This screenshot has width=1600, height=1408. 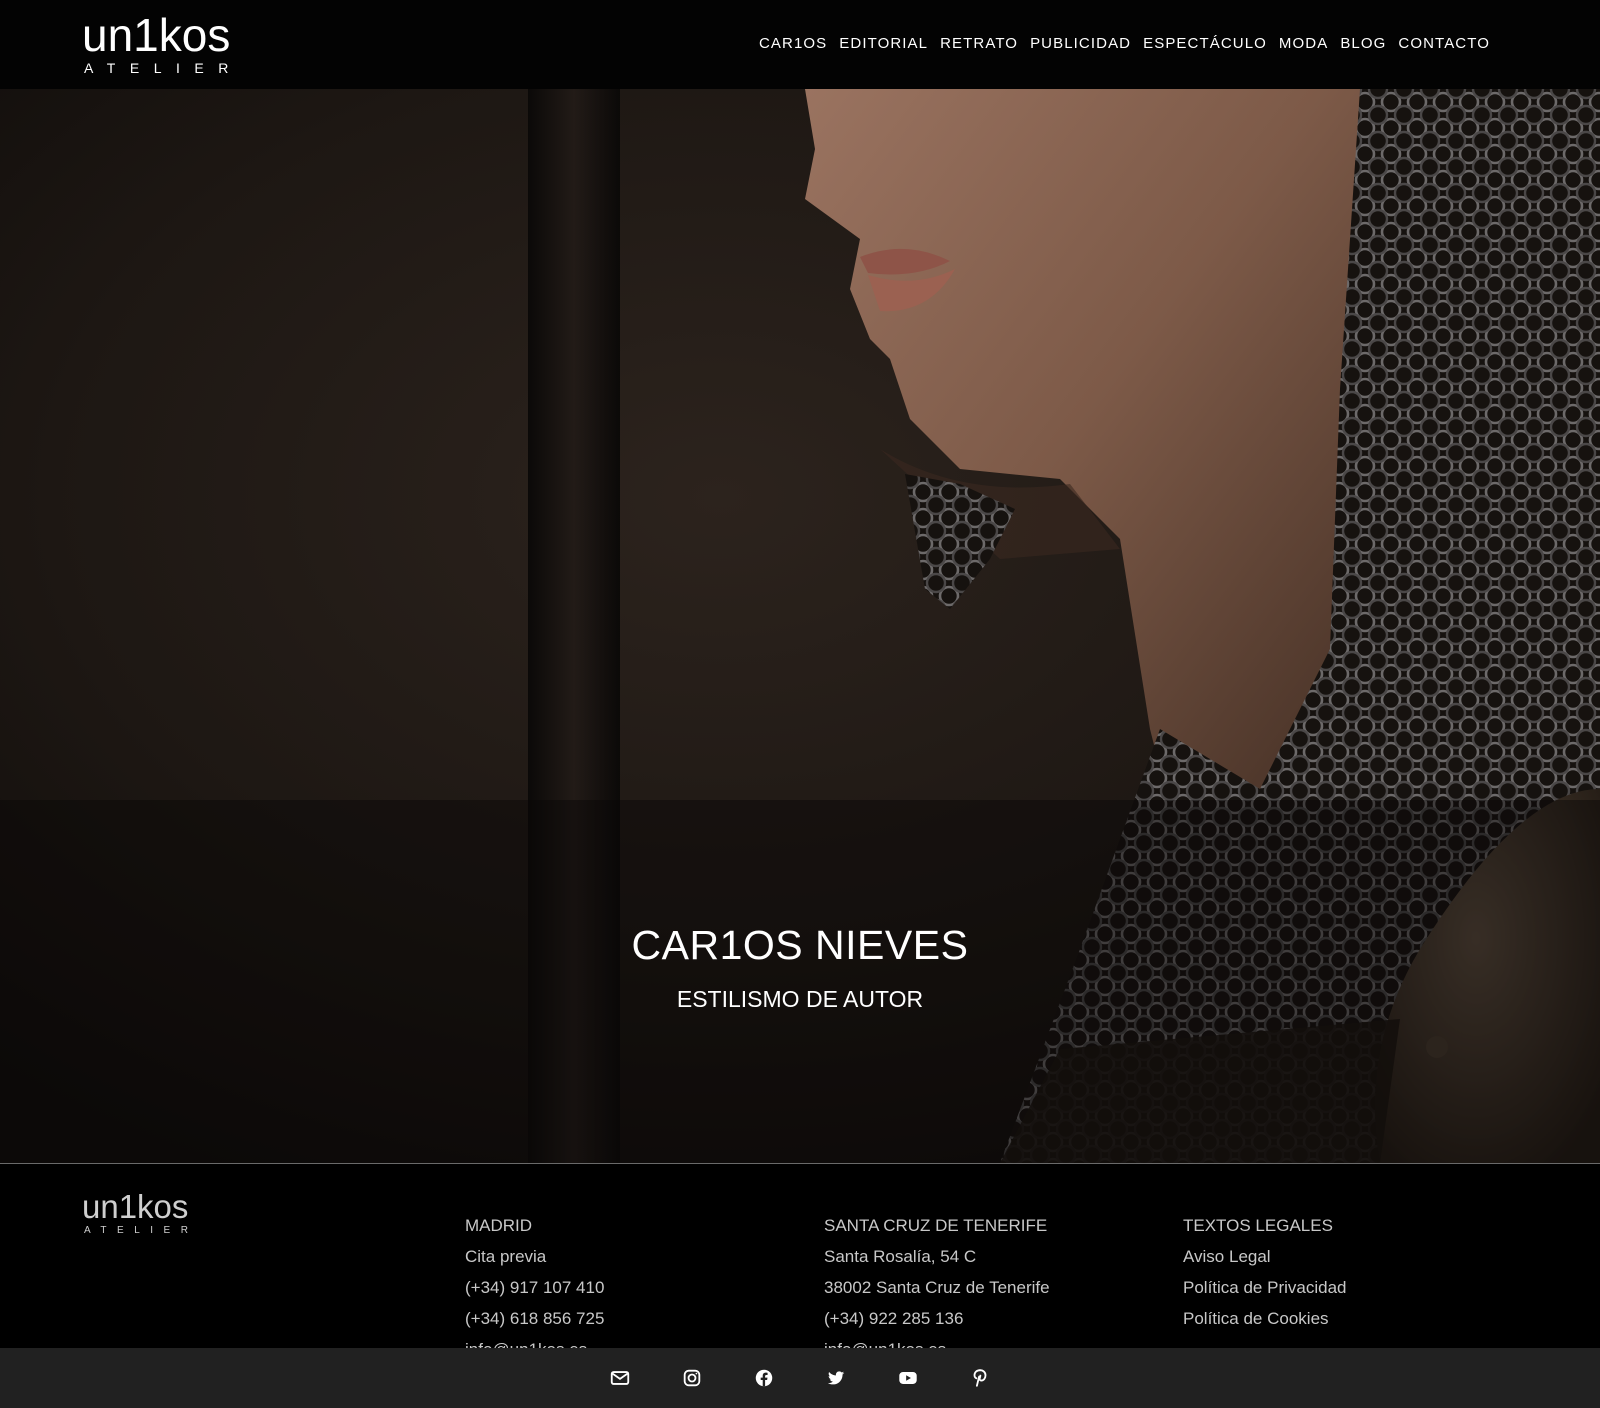 I want to click on envelope-icon, so click(x=620, y=1378).